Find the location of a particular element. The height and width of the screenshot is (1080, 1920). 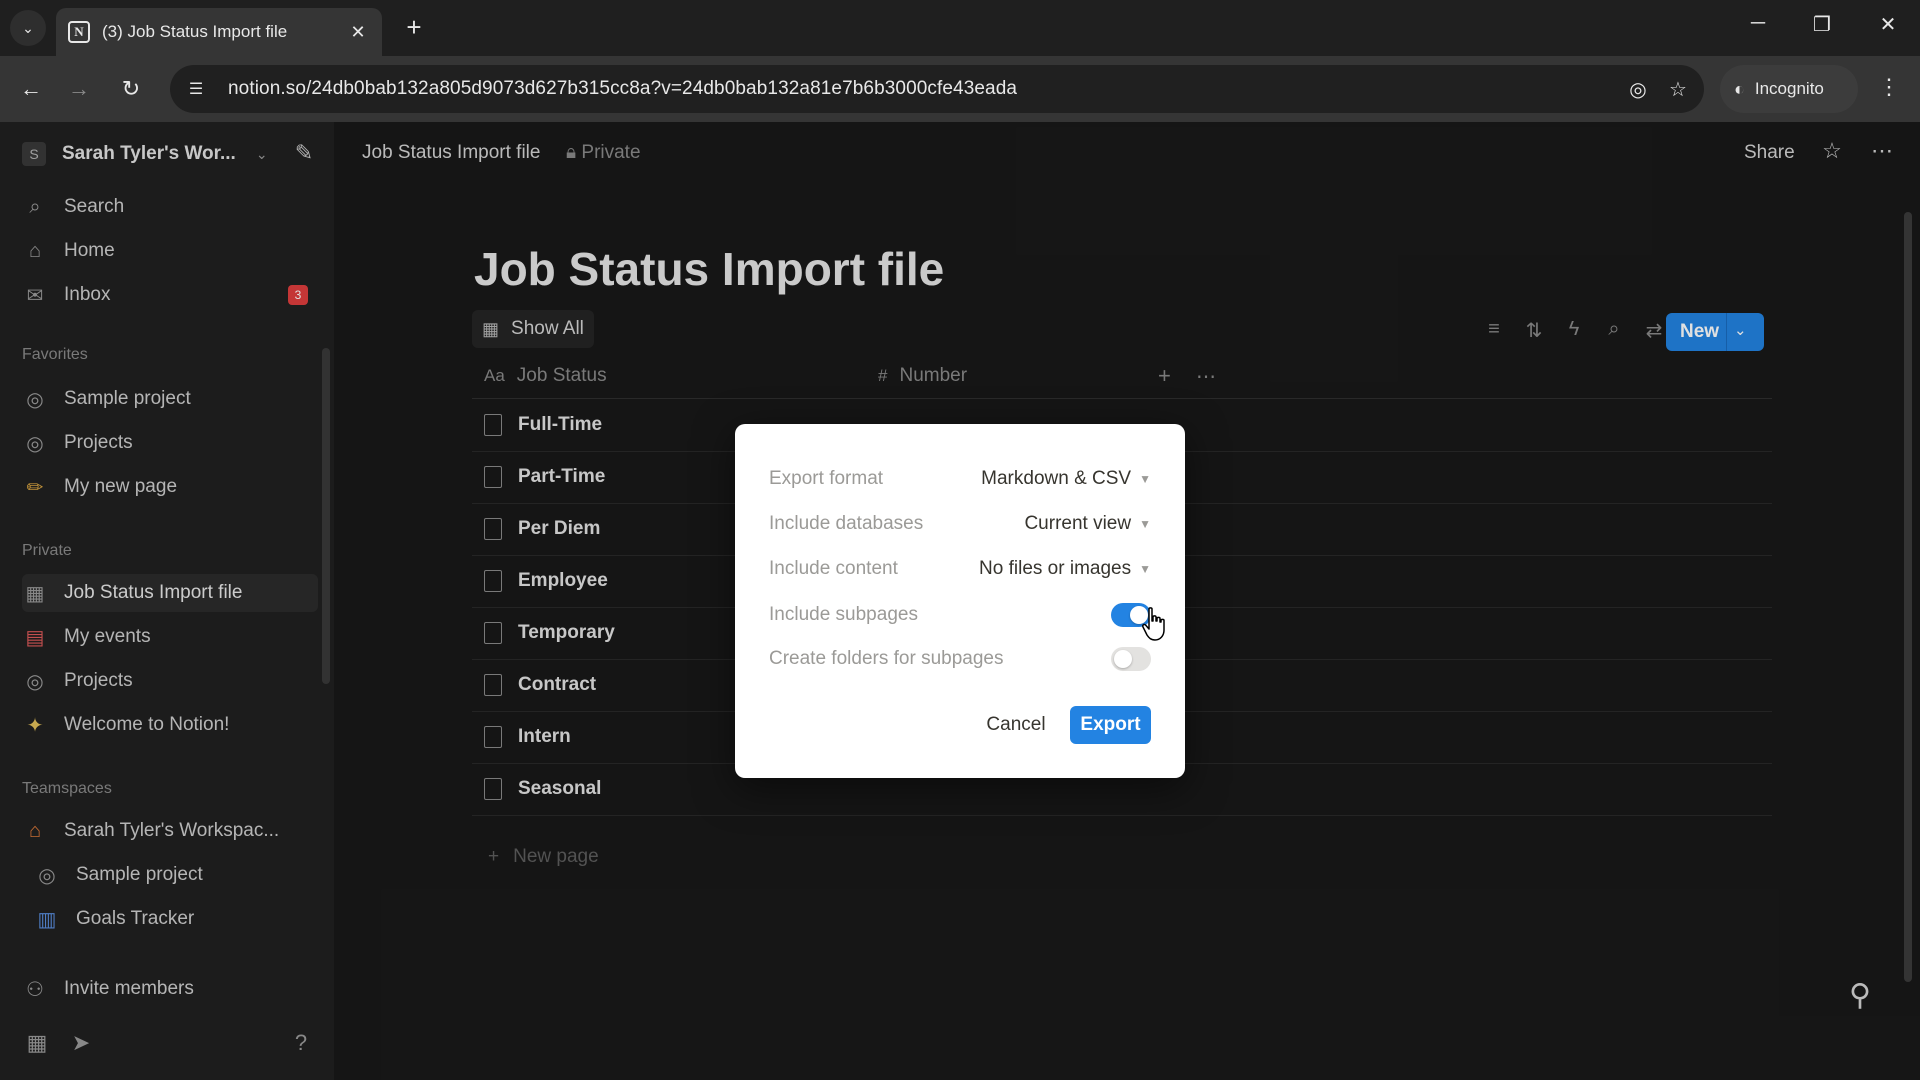

include-content-select: No files or images ▼ is located at coordinates (1065, 569).